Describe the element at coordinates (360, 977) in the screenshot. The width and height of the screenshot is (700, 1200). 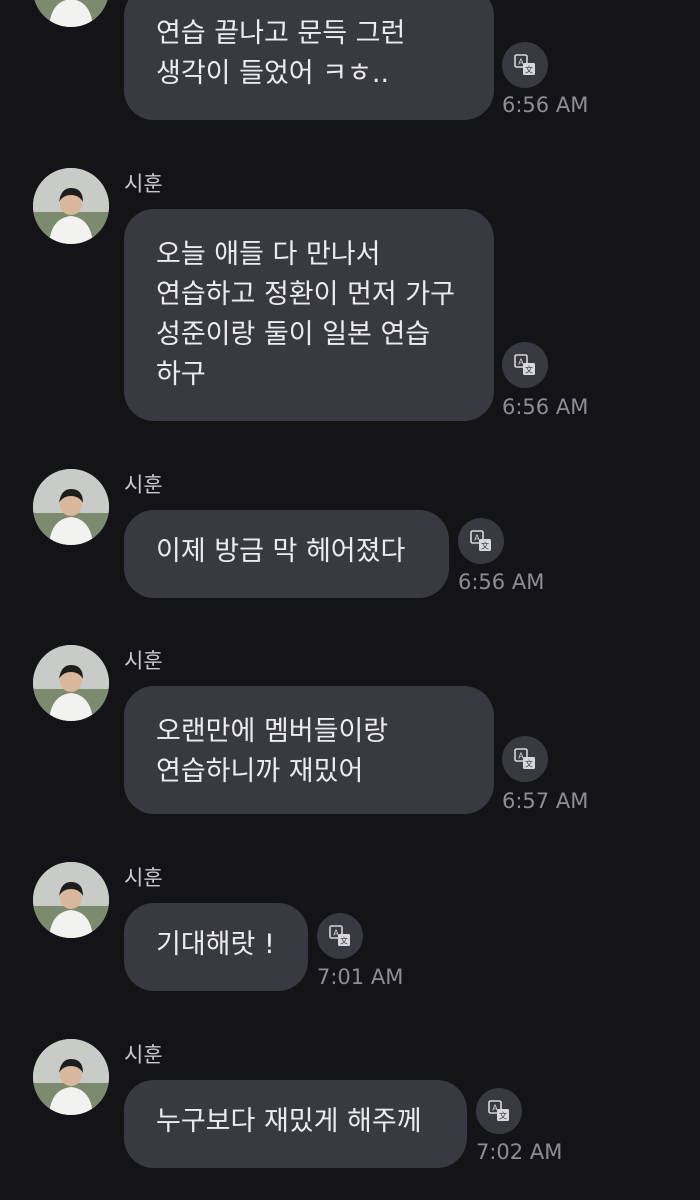
I see `message-time: 7:01 AM` at that location.